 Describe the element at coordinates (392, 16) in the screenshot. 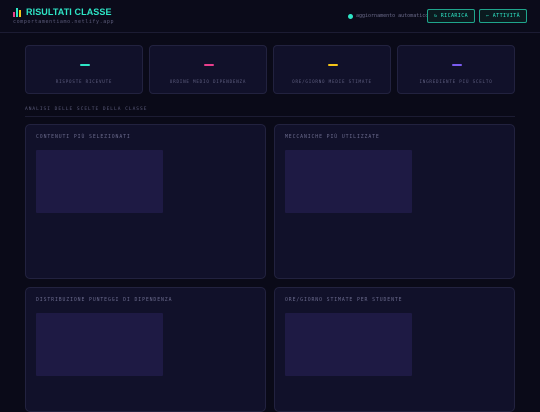

I see `auto-update-label: aggiornamento automatico` at that location.